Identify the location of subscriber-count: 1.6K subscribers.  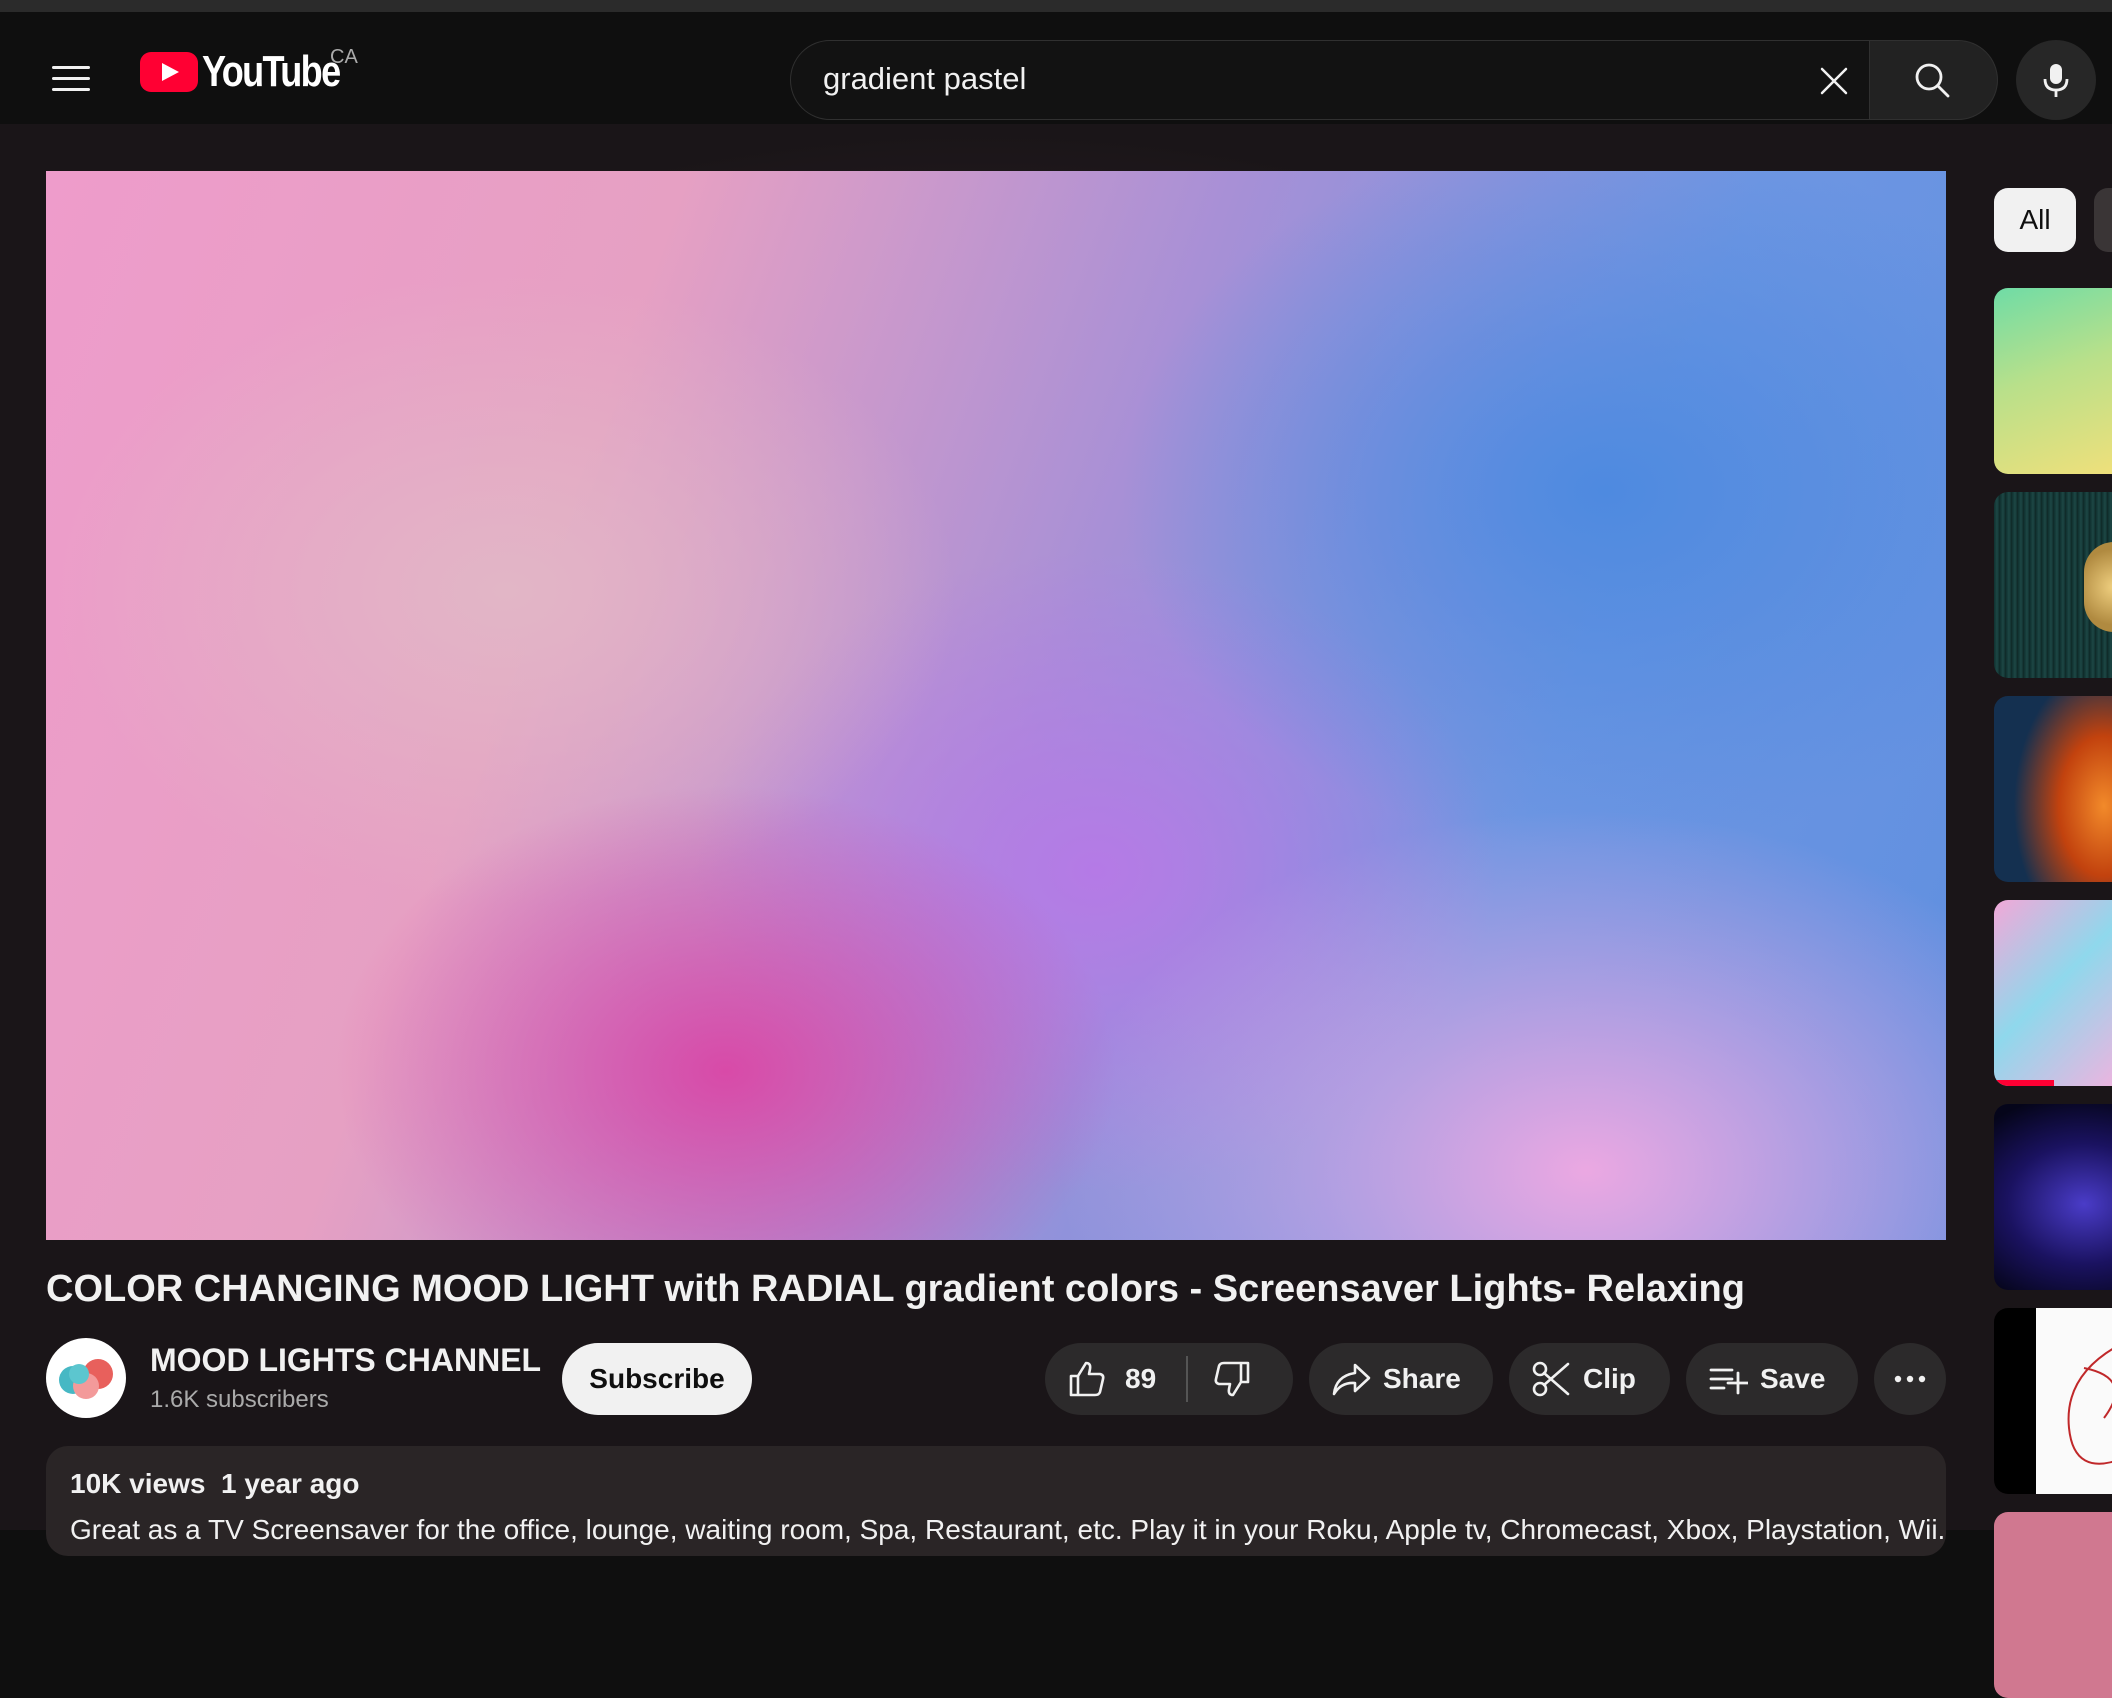
(239, 1399).